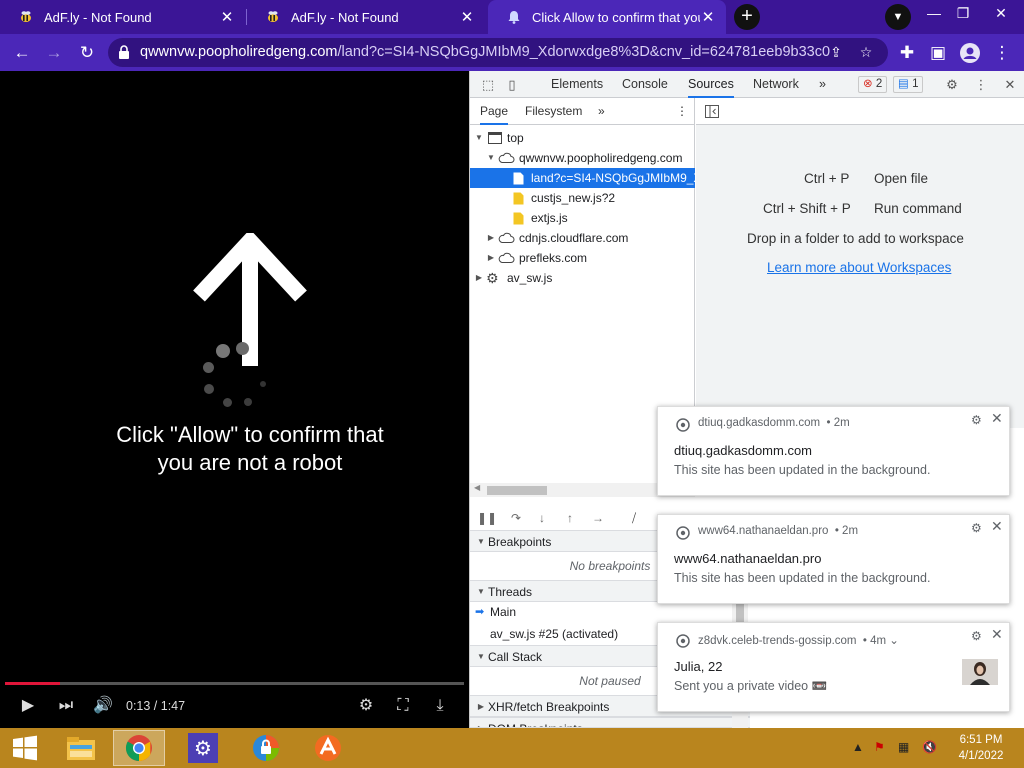 This screenshot has height=768, width=1024. I want to click on scrollbar-thumb, so click(517, 490).